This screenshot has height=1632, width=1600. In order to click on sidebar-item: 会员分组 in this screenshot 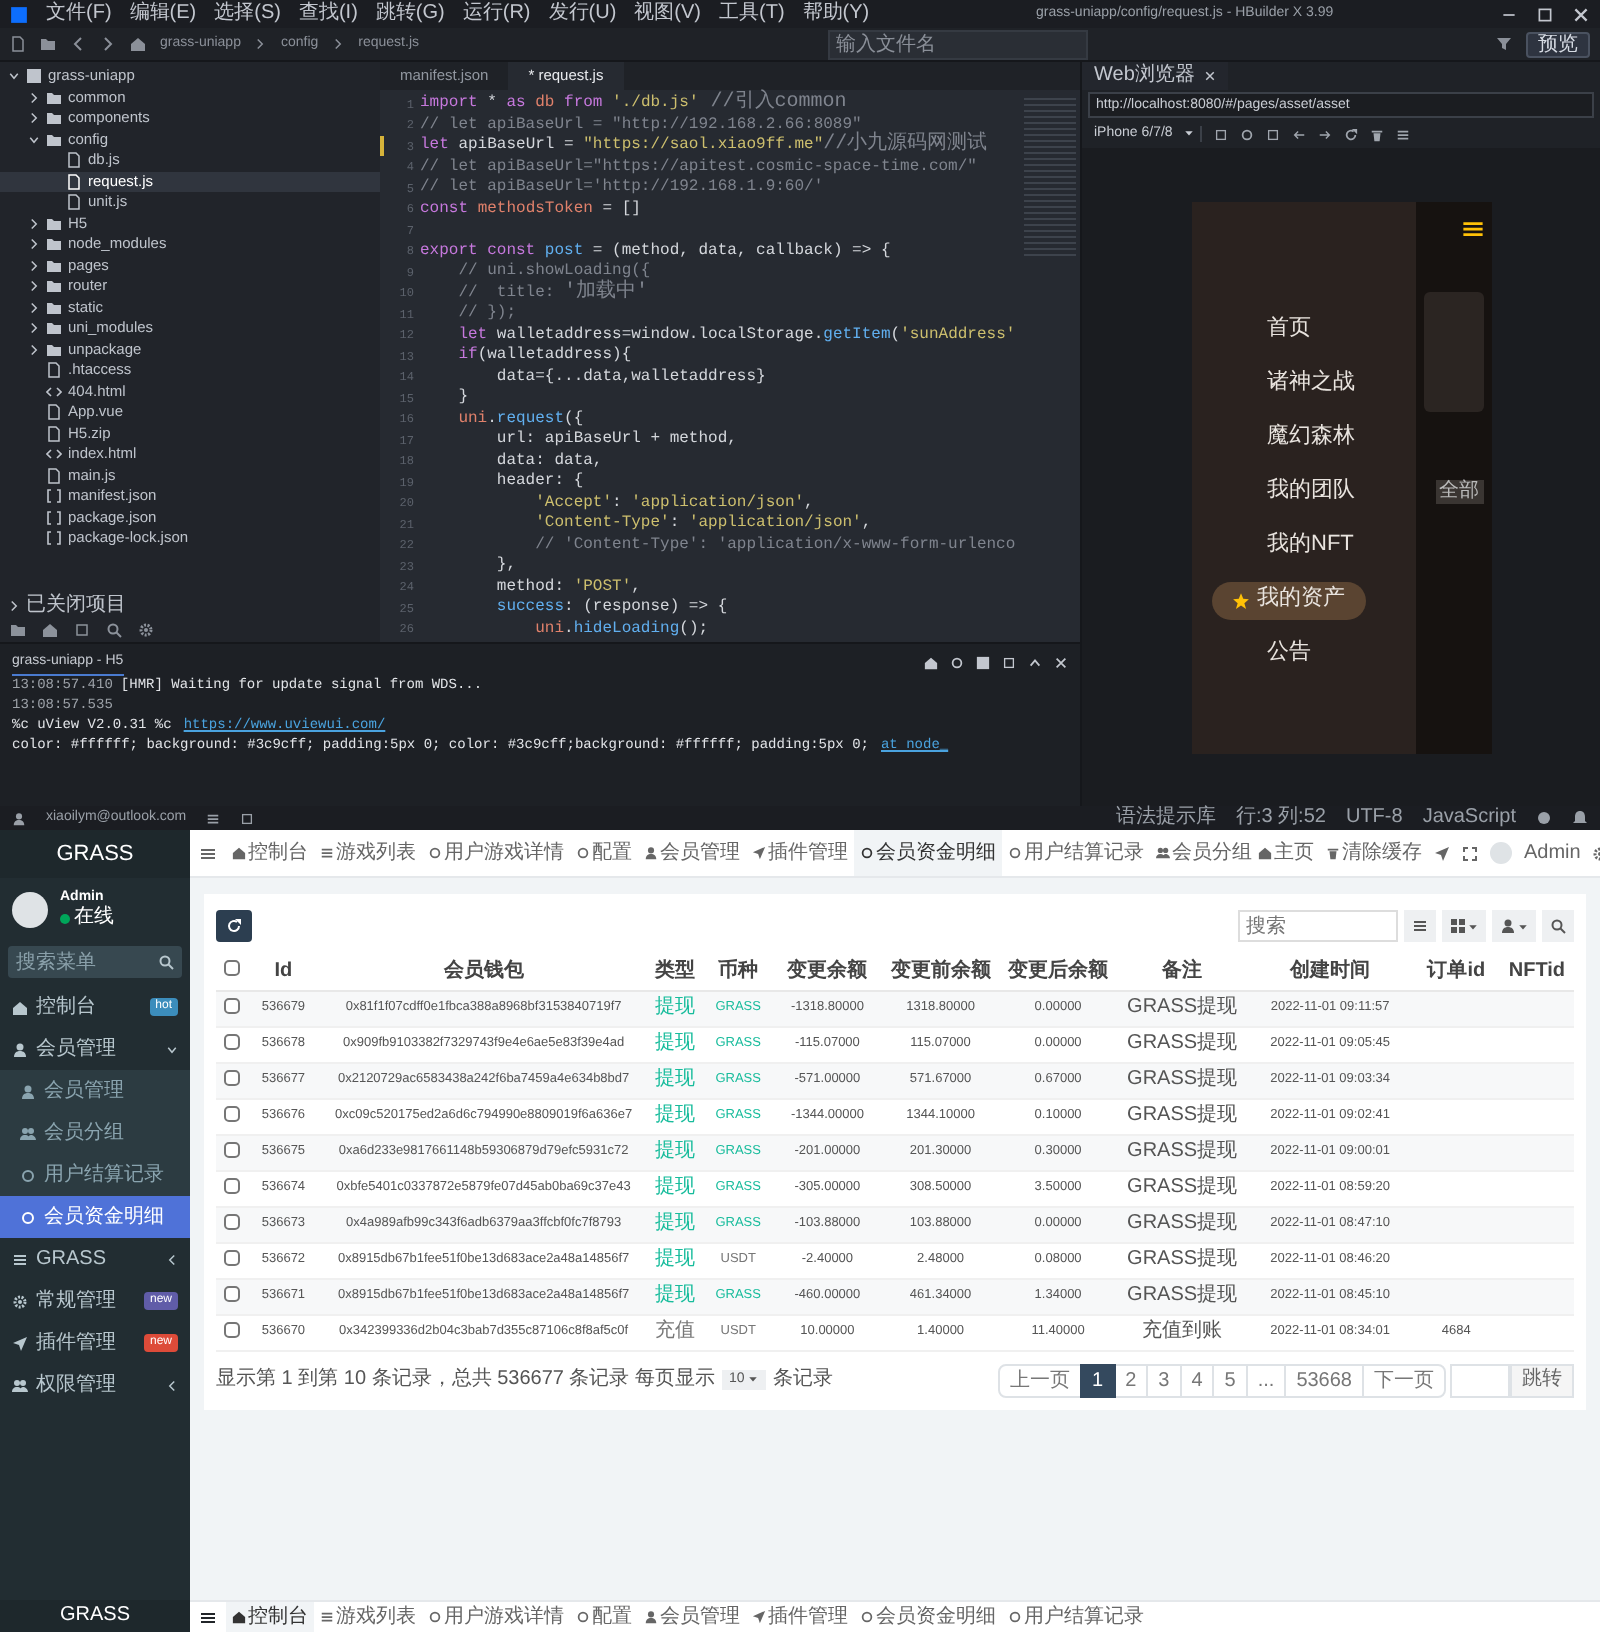, I will do `click(95, 1133)`.